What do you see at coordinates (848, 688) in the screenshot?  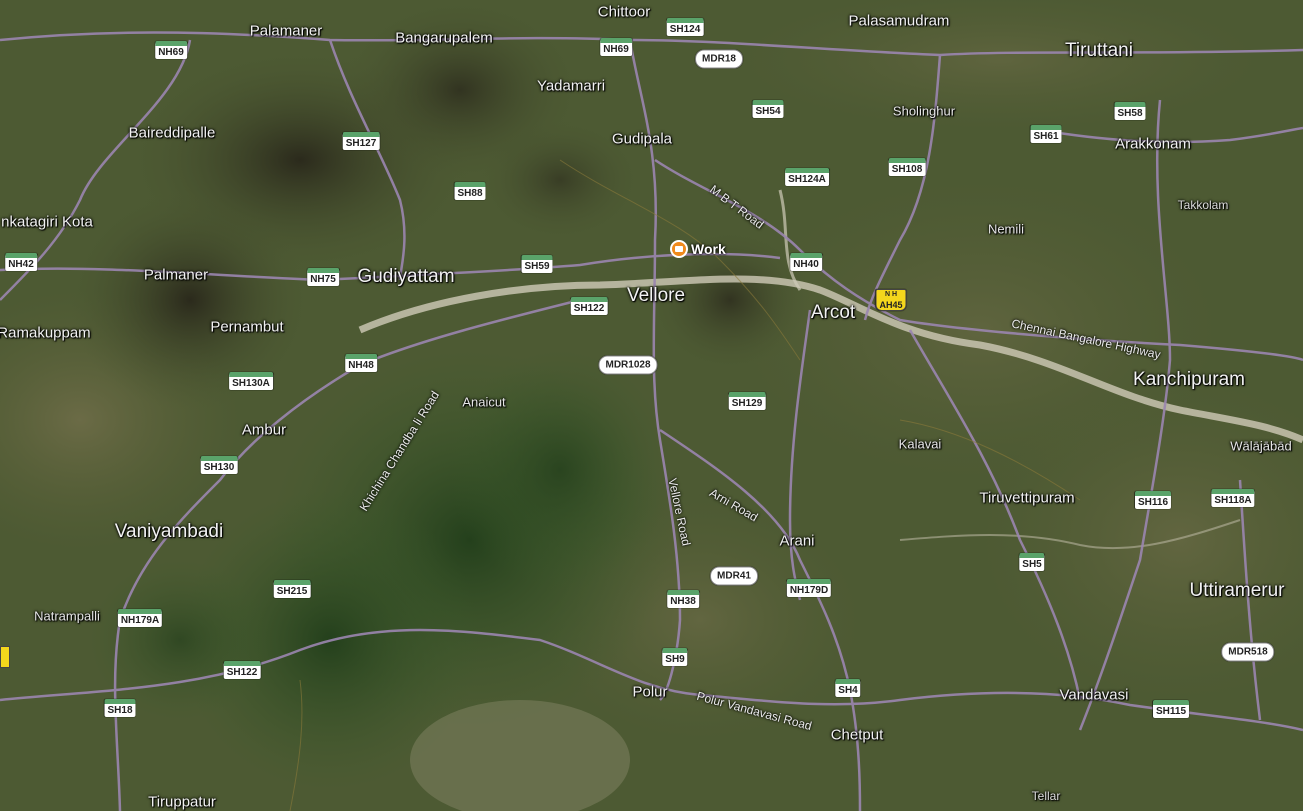 I see `shield-sh4: SH4` at bounding box center [848, 688].